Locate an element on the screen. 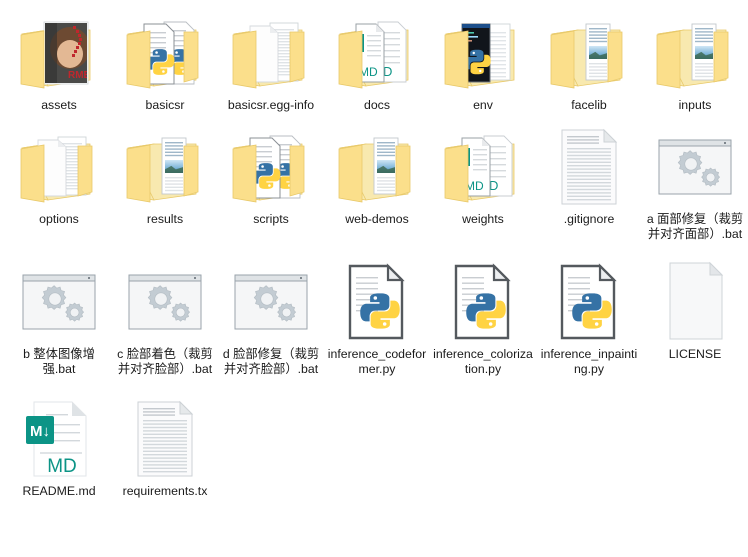 The height and width of the screenshot is (557, 748). desktop-item-inputs: inputs is located at coordinates (695, 59).